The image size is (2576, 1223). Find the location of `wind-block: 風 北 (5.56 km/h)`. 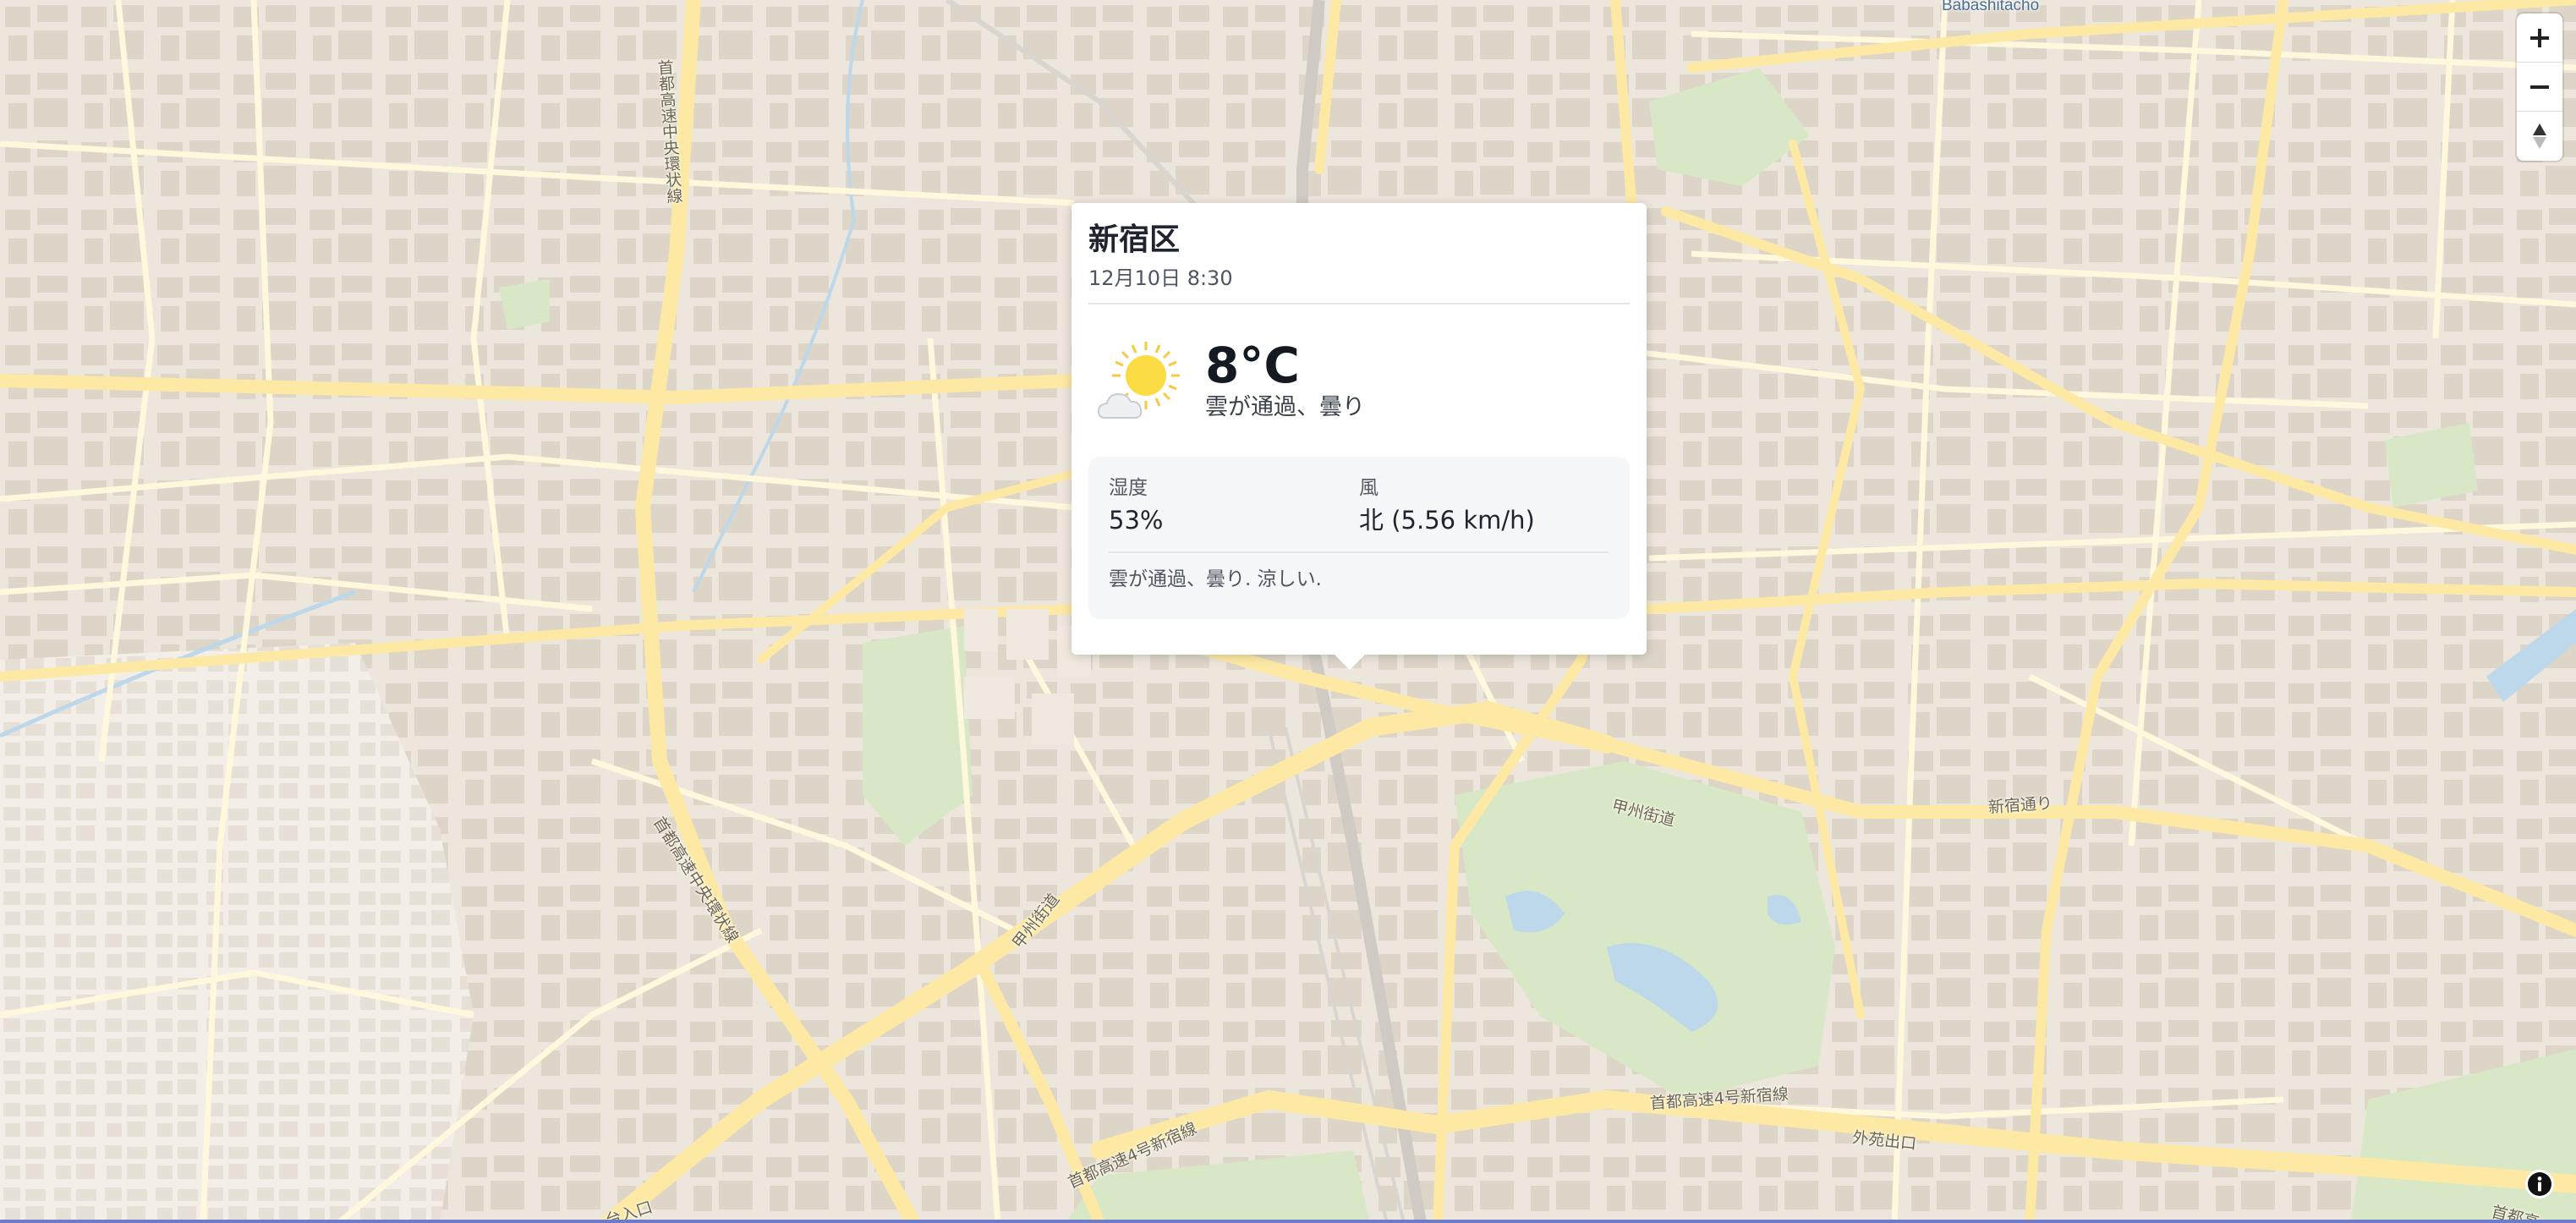

wind-block: 風 北 (5.56 km/h) is located at coordinates (1484, 505).